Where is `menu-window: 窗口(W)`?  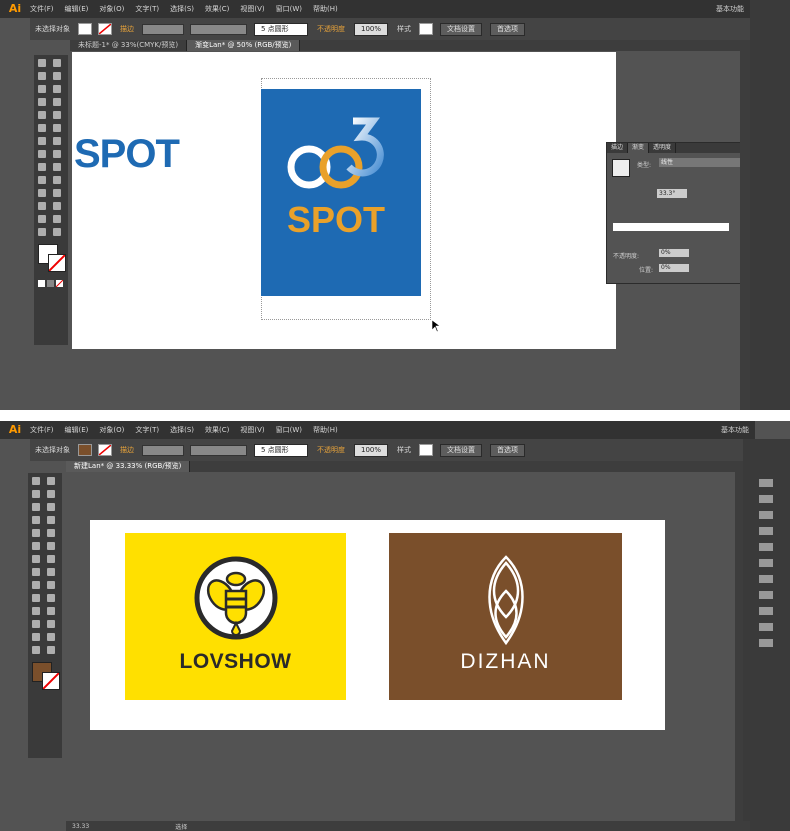
menu-window: 窗口(W) is located at coordinates (289, 9).